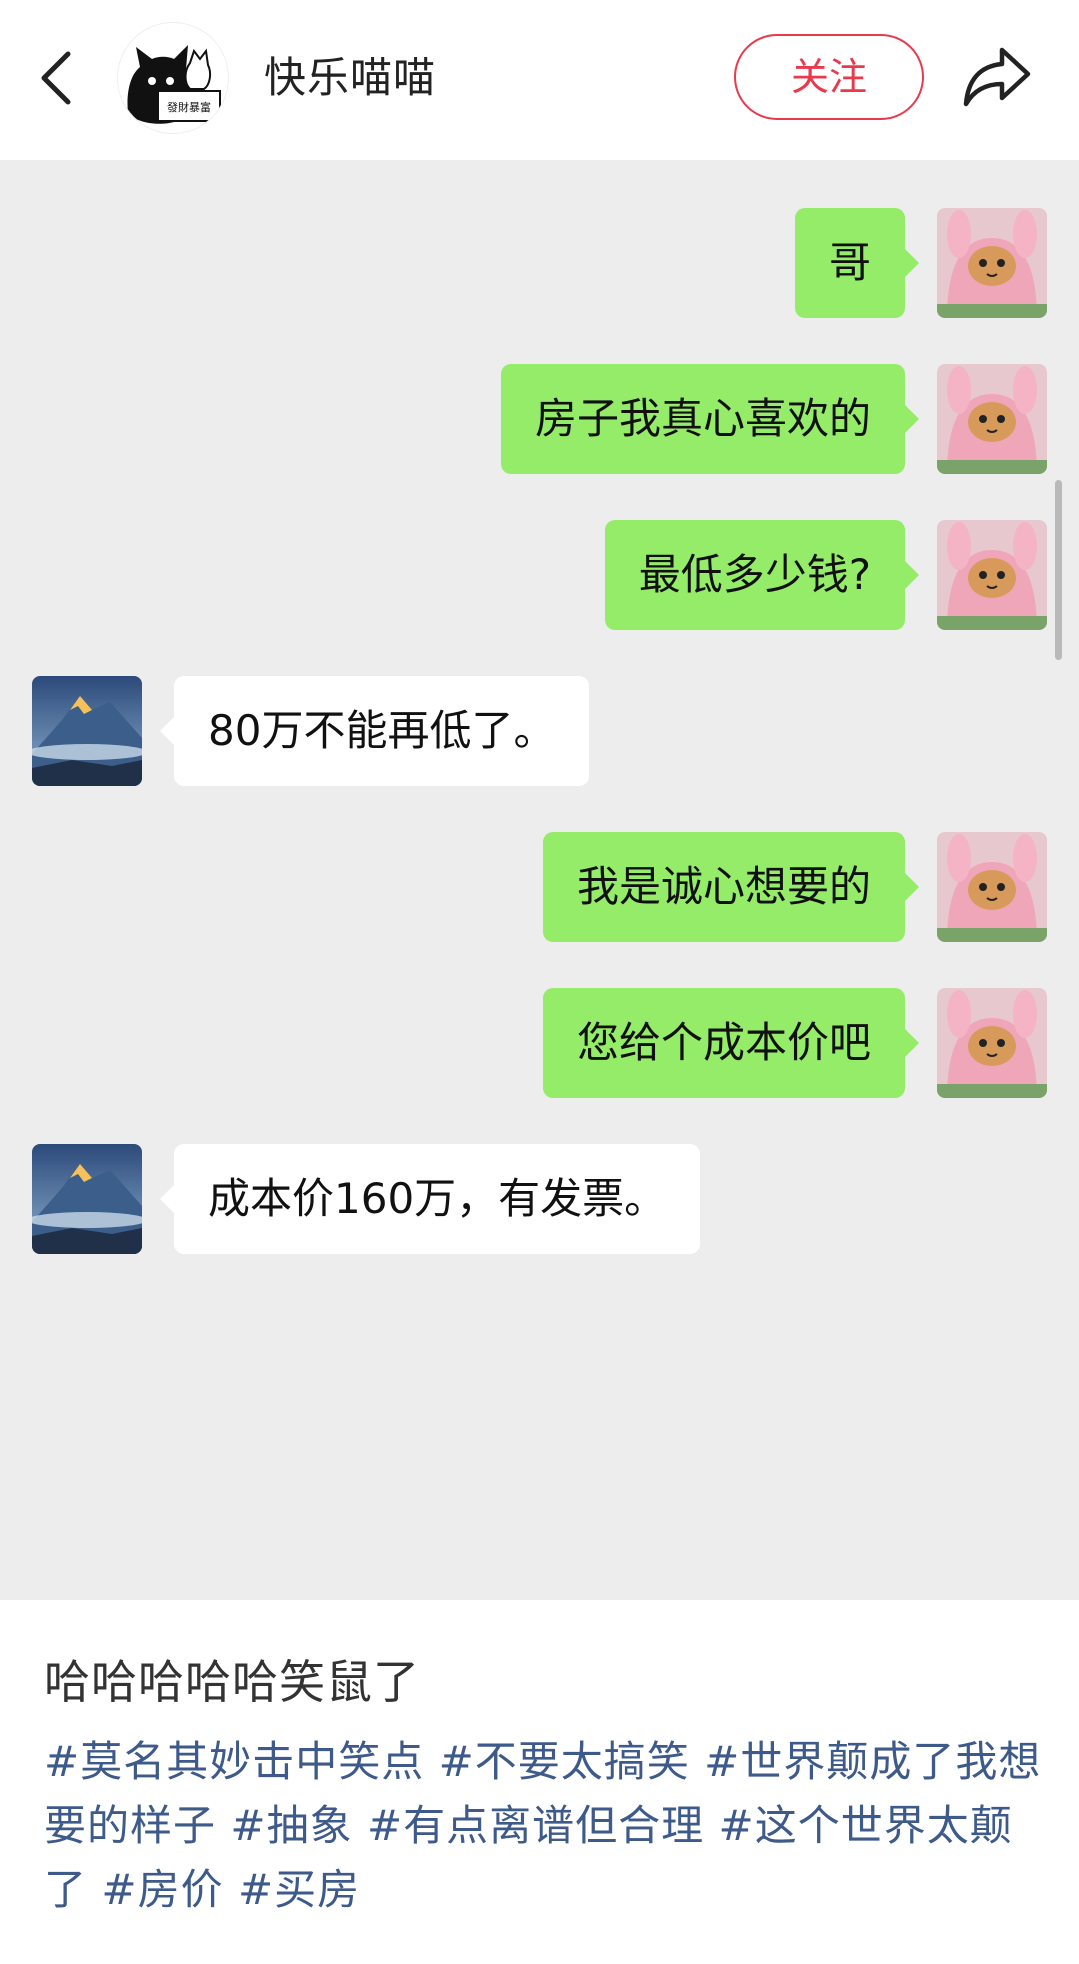  I want to click on chat-message: 房子我真心喜欢的, so click(539, 419).